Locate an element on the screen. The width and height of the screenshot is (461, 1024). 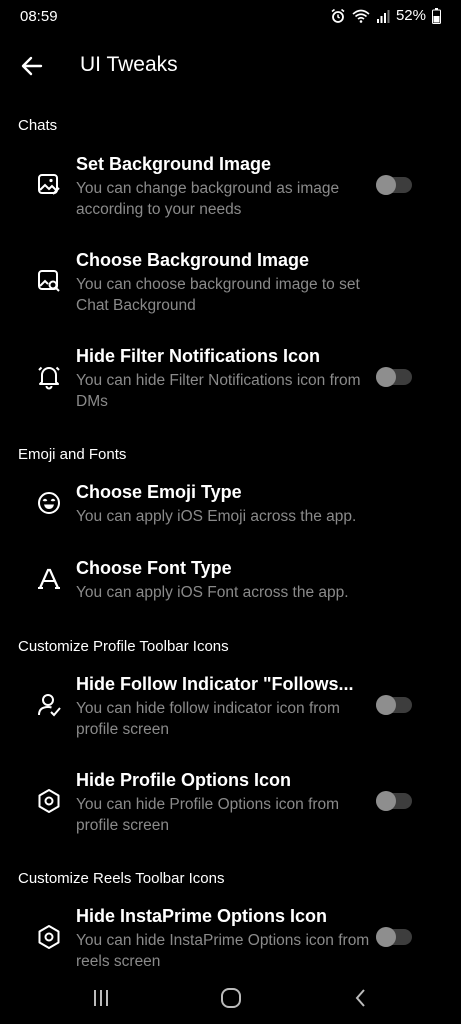
font-icon is located at coordinates (49, 578).